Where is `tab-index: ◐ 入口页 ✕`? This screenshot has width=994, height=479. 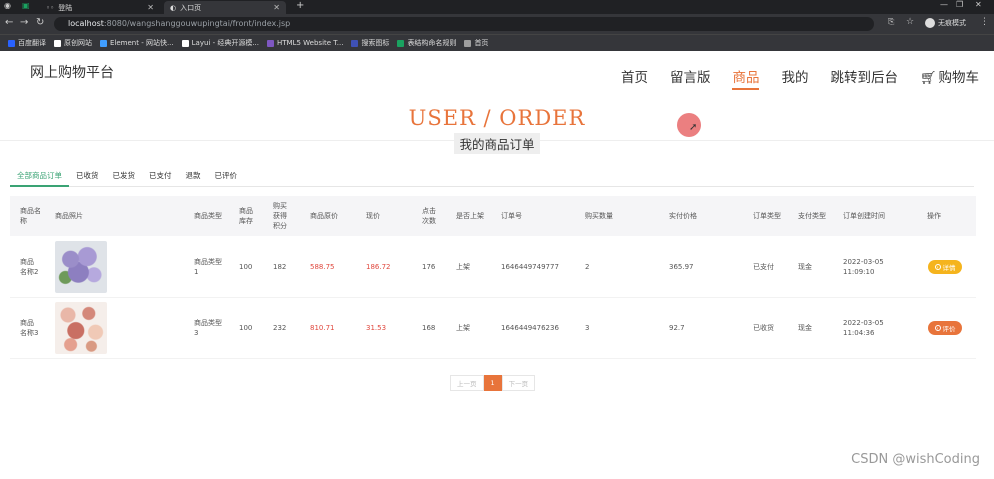 tab-index: ◐ 入口页 ✕ is located at coordinates (225, 7).